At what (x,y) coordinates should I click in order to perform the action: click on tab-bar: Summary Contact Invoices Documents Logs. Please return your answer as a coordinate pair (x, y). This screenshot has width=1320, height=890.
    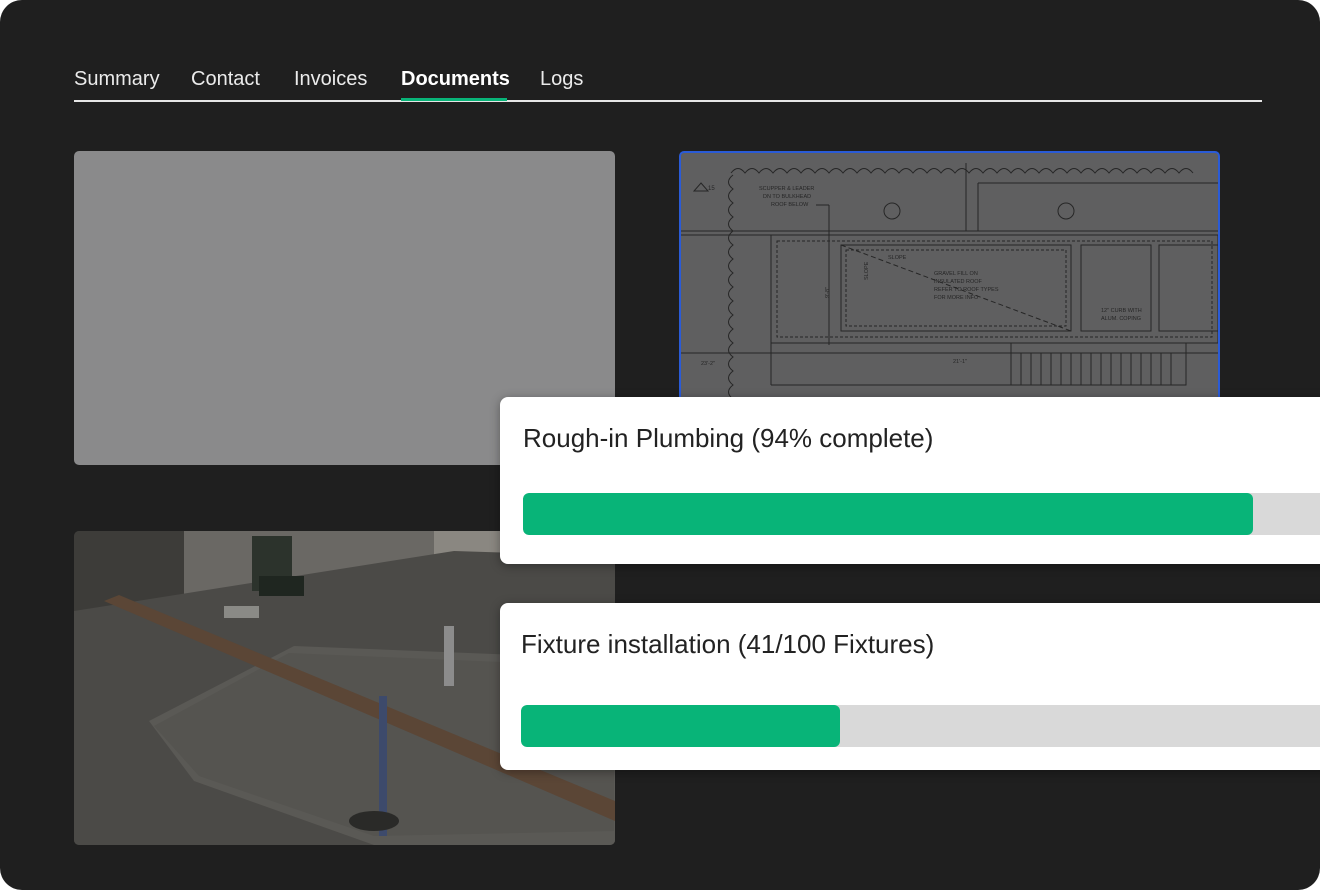
    Looking at the image, I should click on (668, 83).